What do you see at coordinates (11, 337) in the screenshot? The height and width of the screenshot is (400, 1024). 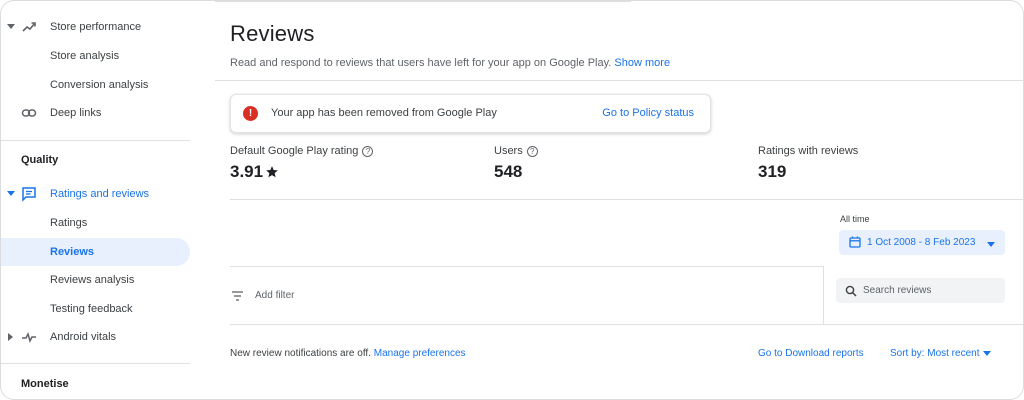 I see `chevron-right-icon` at bounding box center [11, 337].